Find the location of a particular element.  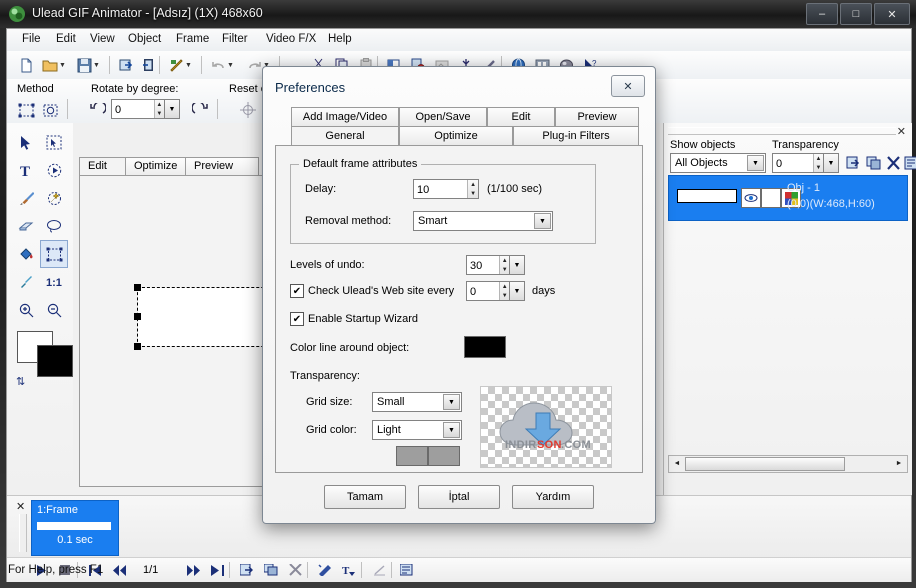

resize-handle-top-left is located at coordinates (137, 287).